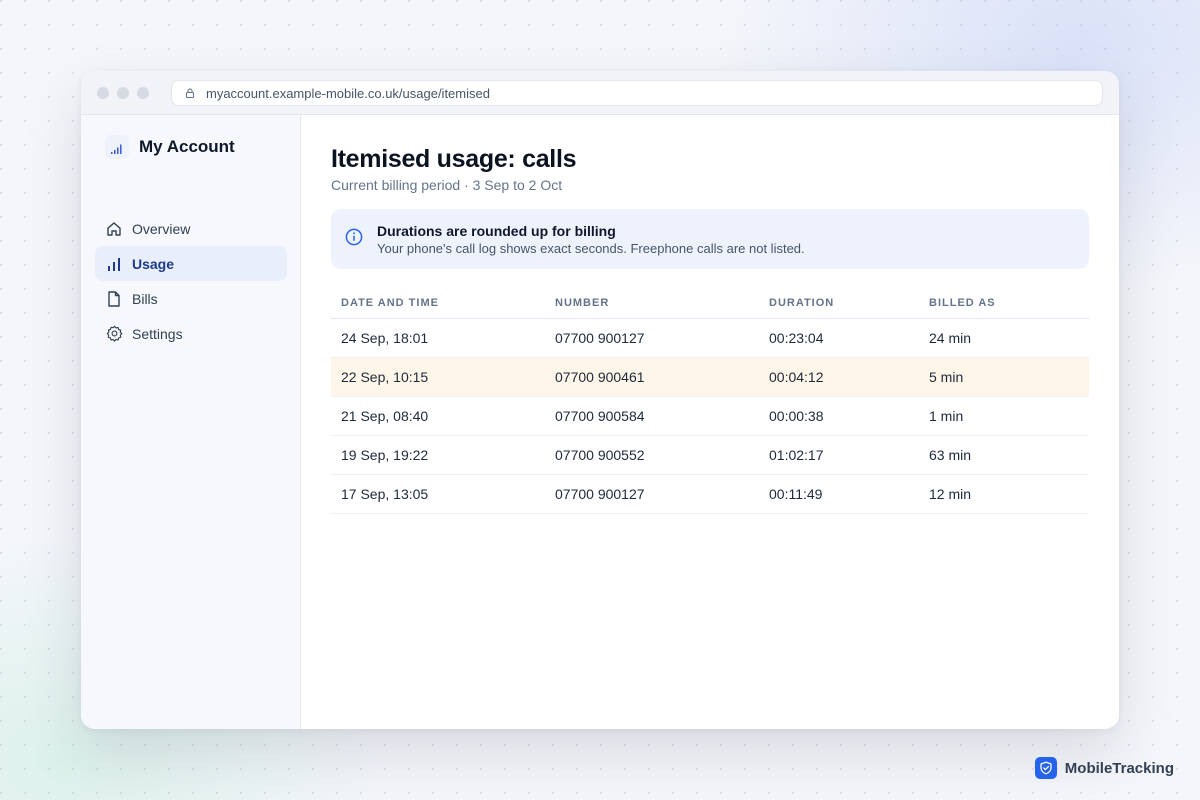 The image size is (1200, 800). What do you see at coordinates (385, 416) in the screenshot?
I see `cell-datetime: 21 Sep, 08:40` at bounding box center [385, 416].